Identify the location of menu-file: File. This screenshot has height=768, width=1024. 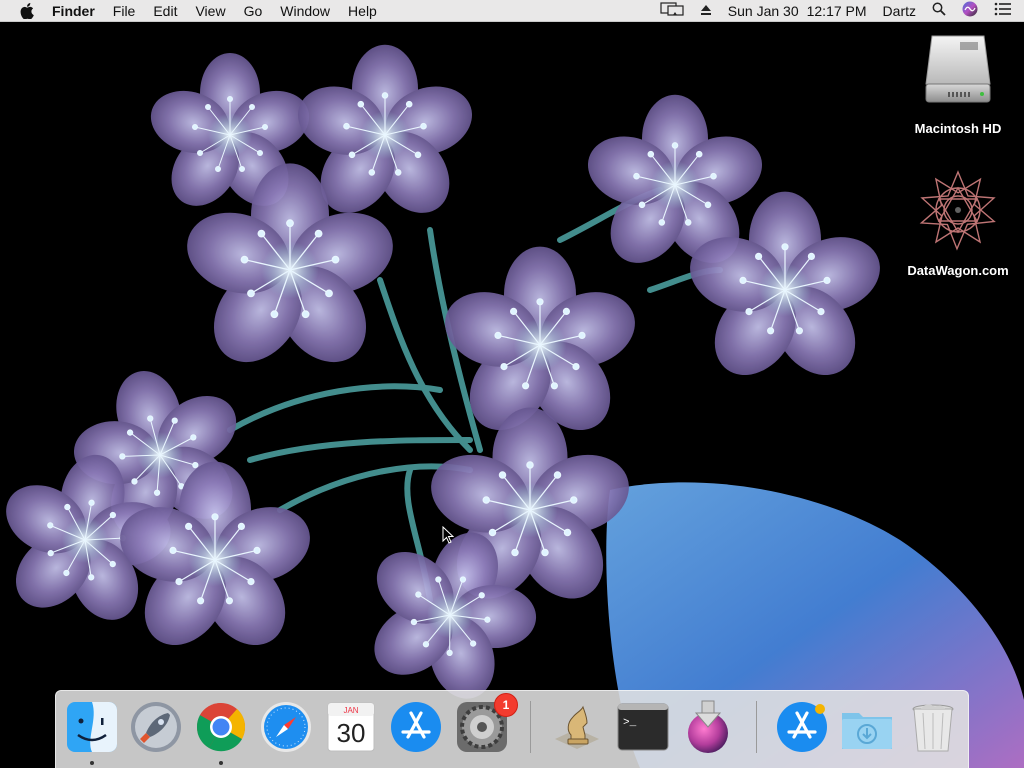
(124, 11).